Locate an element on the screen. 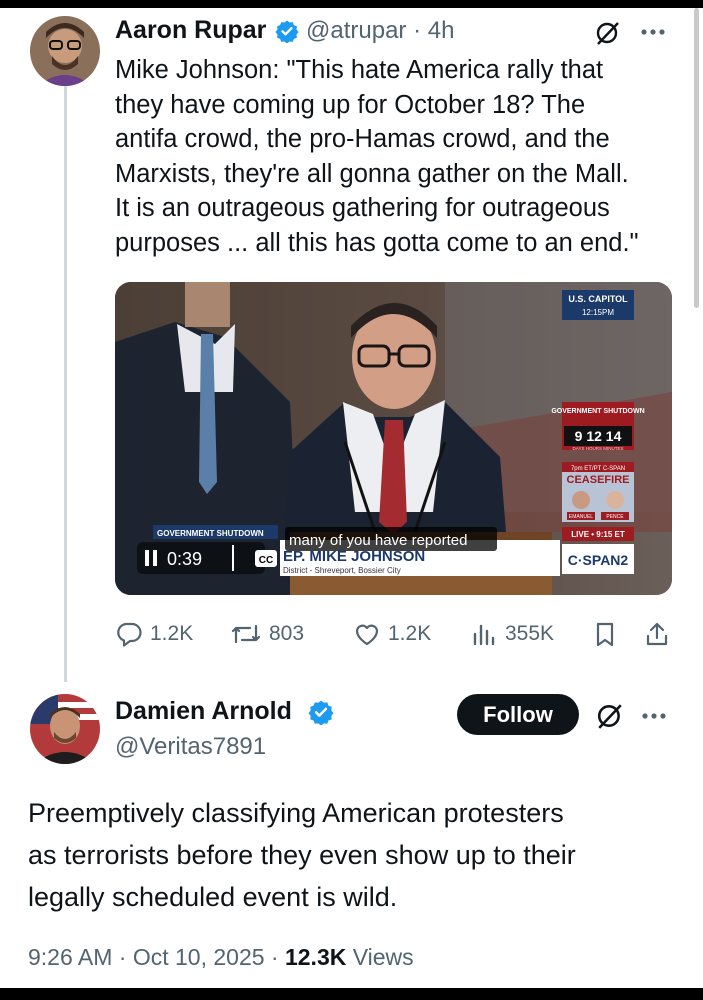 Image resolution: width=703 pixels, height=1000 pixels. bookmark-button is located at coordinates (605, 634).